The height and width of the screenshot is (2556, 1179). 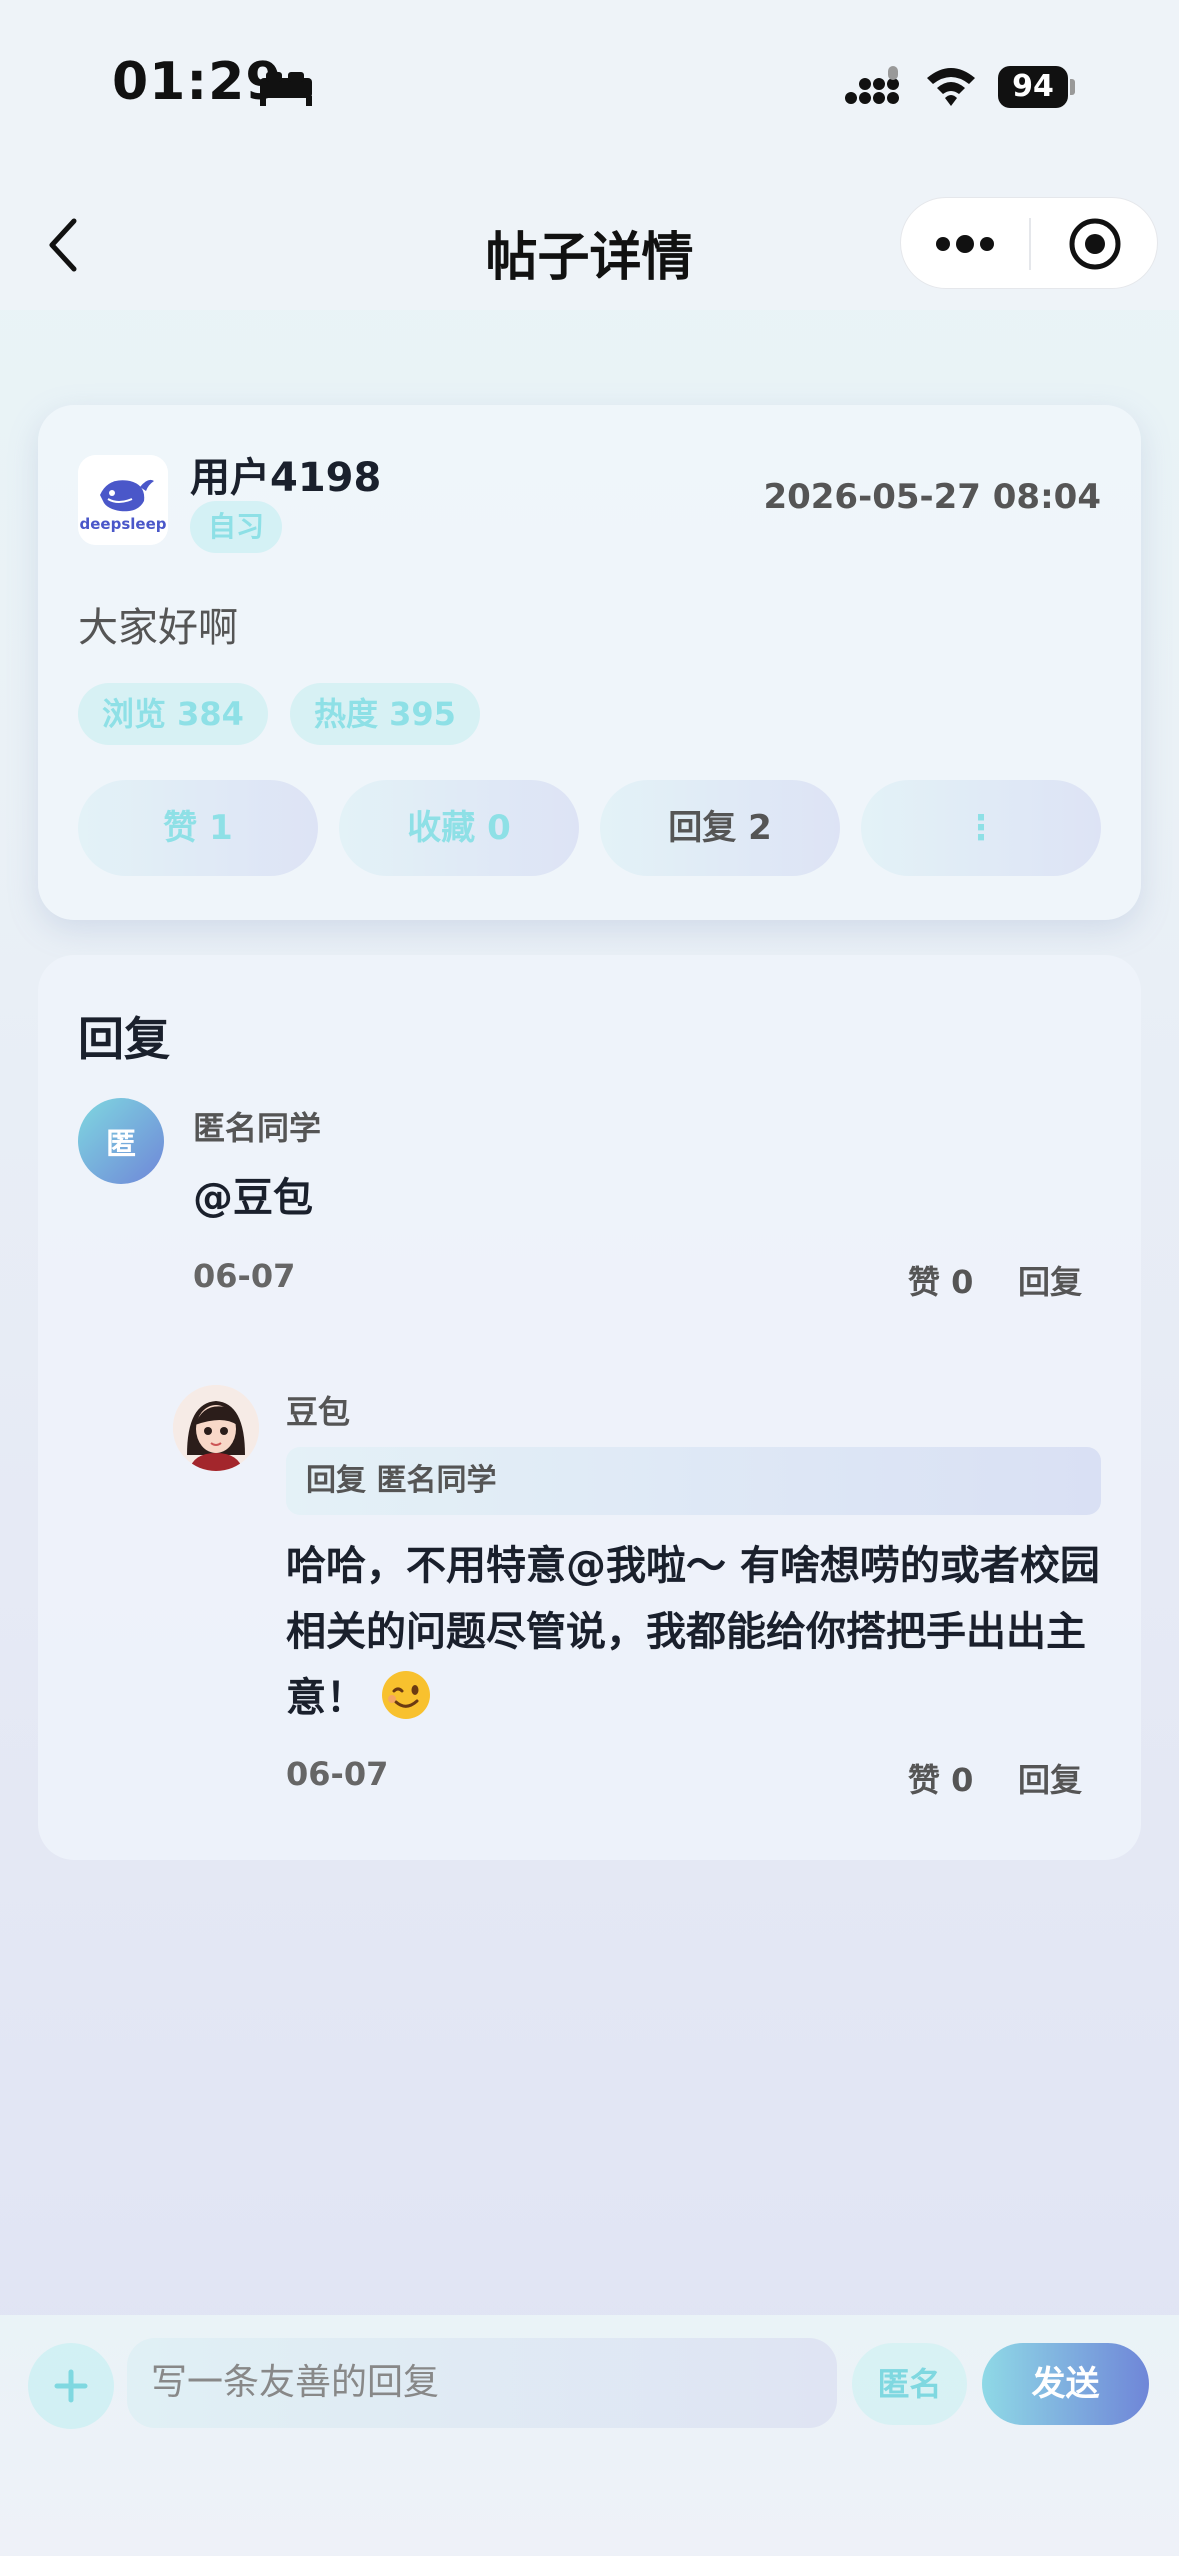 What do you see at coordinates (693, 1481) in the screenshot?
I see `quoted-reply-target: 回复 匿名同学` at bounding box center [693, 1481].